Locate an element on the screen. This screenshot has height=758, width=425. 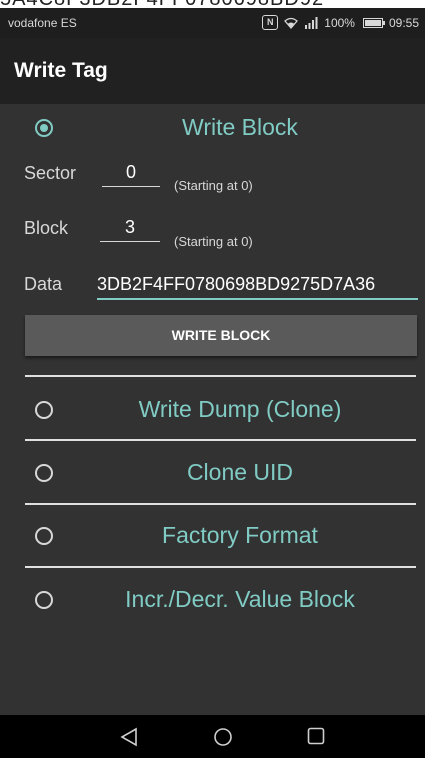
home-icon is located at coordinates (223, 739).